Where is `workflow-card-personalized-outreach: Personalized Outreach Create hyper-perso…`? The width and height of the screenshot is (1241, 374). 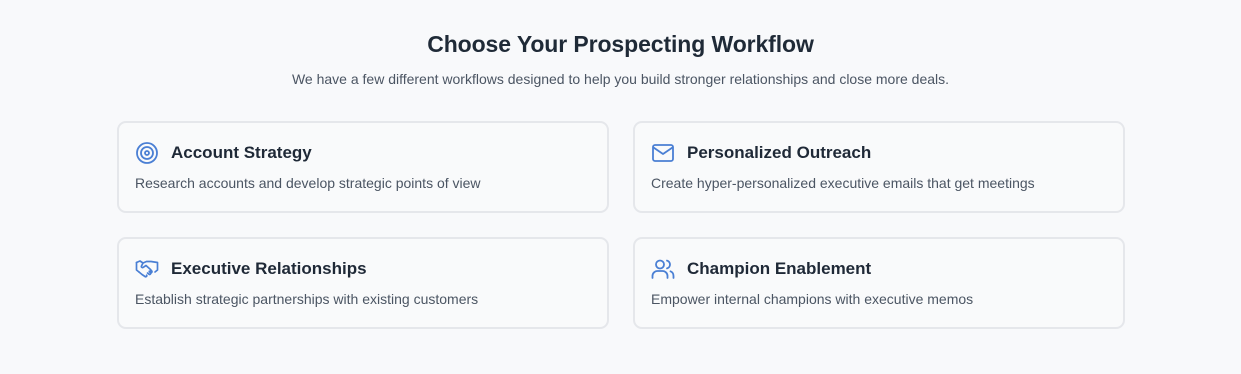 workflow-card-personalized-outreach: Personalized Outreach Create hyper-perso… is located at coordinates (879, 167).